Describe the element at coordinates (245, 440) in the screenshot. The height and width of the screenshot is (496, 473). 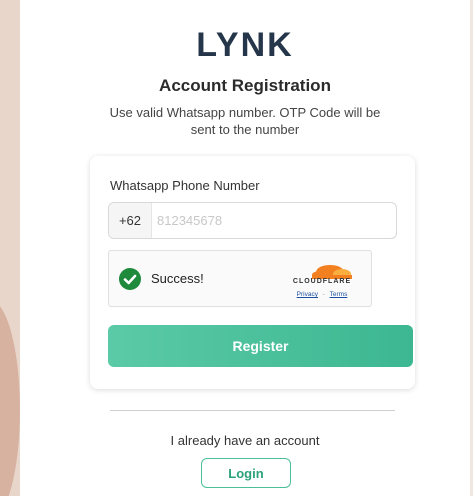
I see `already-account-text: I already have an account` at that location.